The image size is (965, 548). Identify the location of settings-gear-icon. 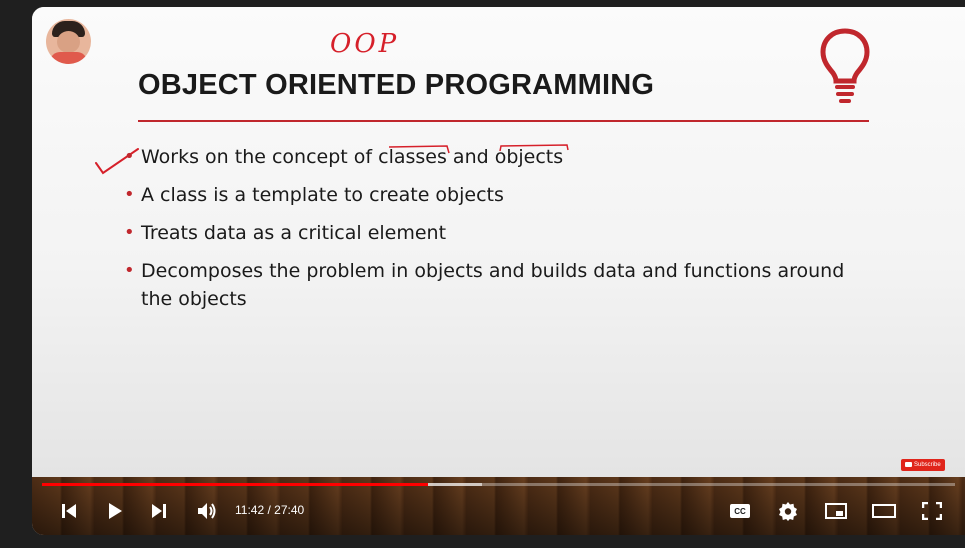
(788, 511).